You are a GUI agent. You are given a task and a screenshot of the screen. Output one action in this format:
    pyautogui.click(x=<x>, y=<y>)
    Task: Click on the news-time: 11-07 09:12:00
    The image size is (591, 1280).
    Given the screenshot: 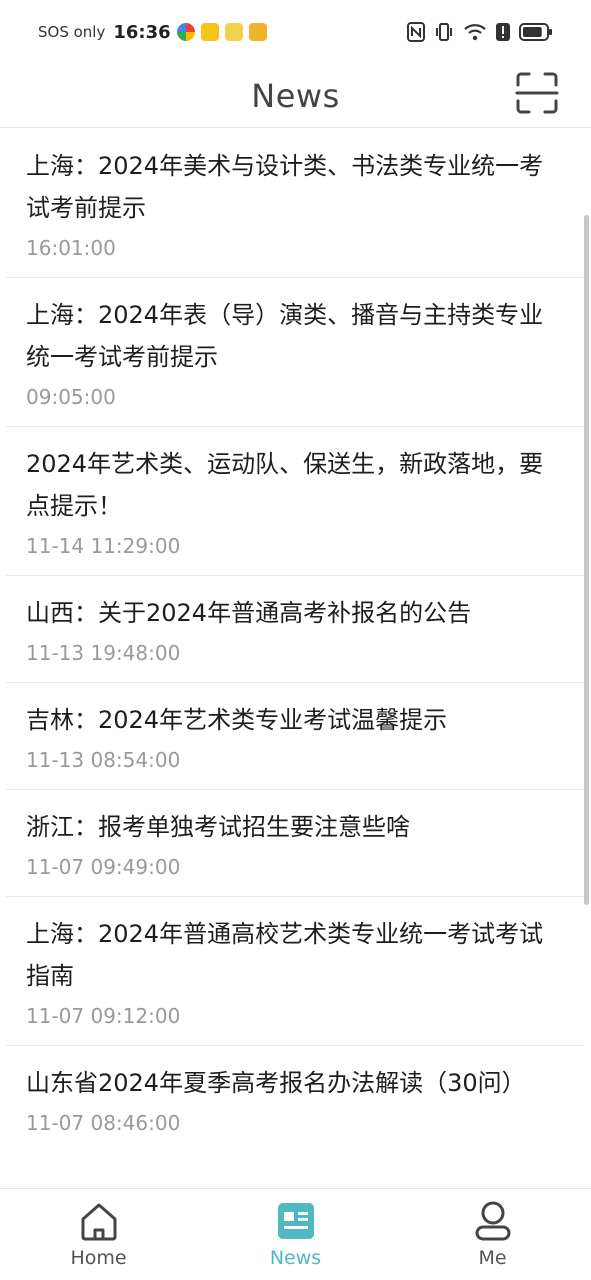 What is the action you would take?
    pyautogui.click(x=103, y=1016)
    